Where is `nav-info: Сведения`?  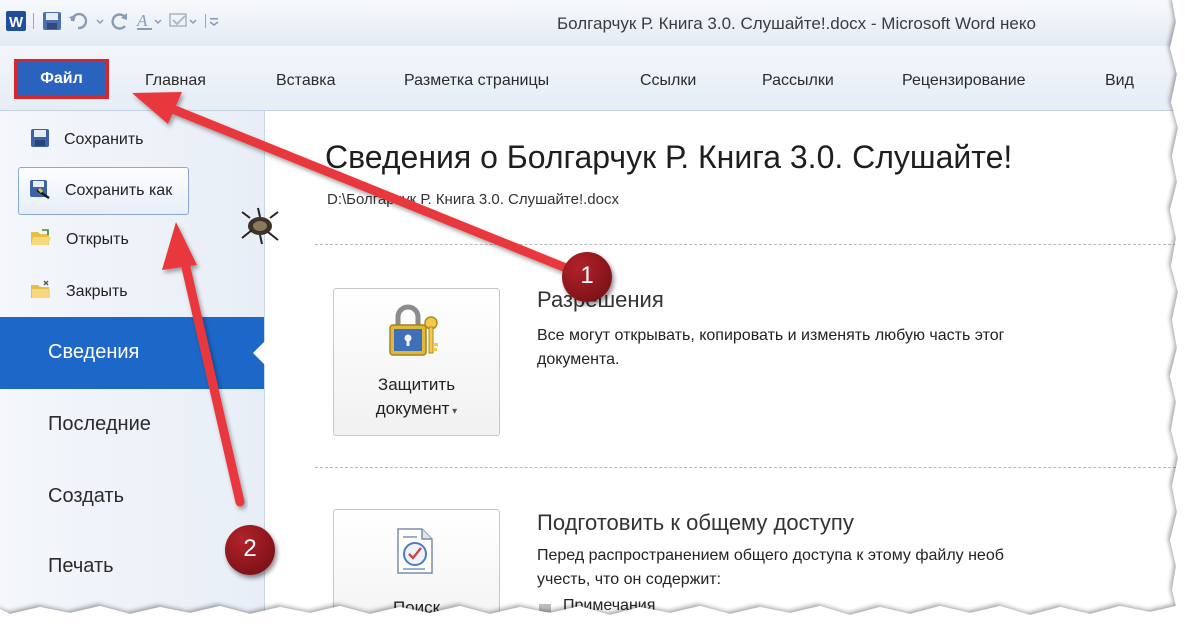 nav-info: Сведения is located at coordinates (132, 353).